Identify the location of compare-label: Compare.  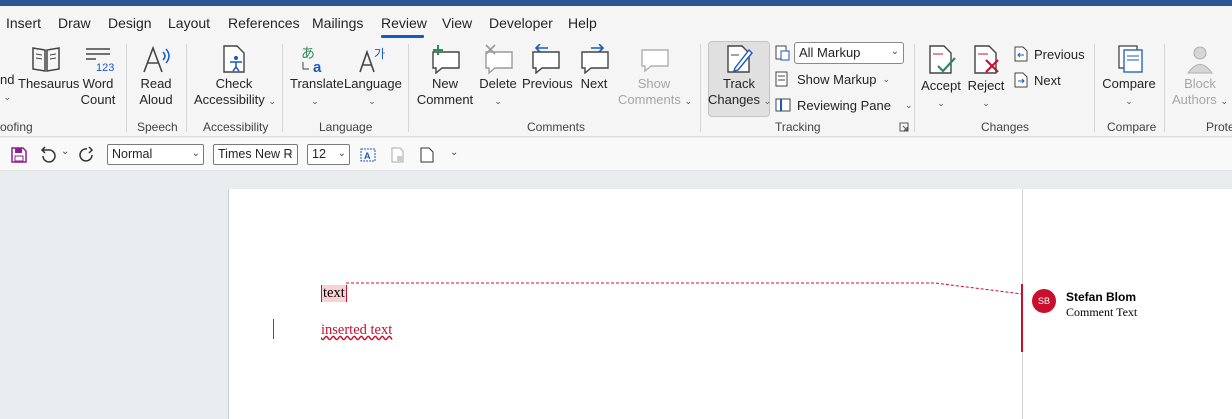
(1129, 83).